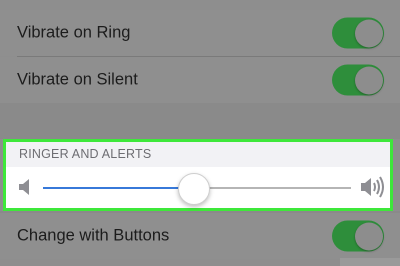  Describe the element at coordinates (85, 154) in the screenshot. I see `ringer-and-alerts-header: RINGER AND ALERTS` at that location.